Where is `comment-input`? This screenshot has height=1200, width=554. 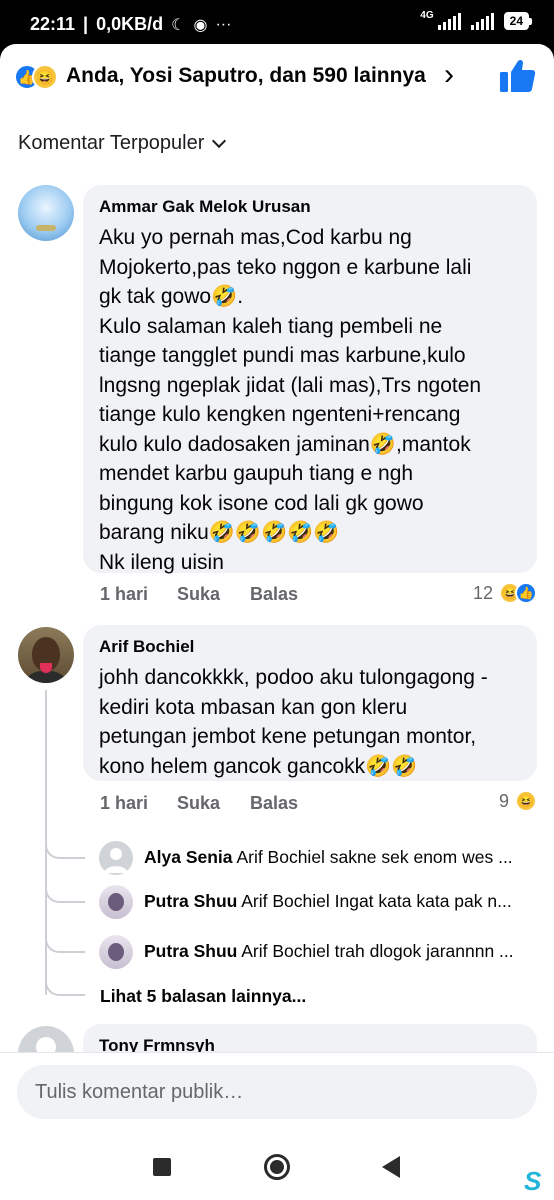
comment-input is located at coordinates (277, 1092).